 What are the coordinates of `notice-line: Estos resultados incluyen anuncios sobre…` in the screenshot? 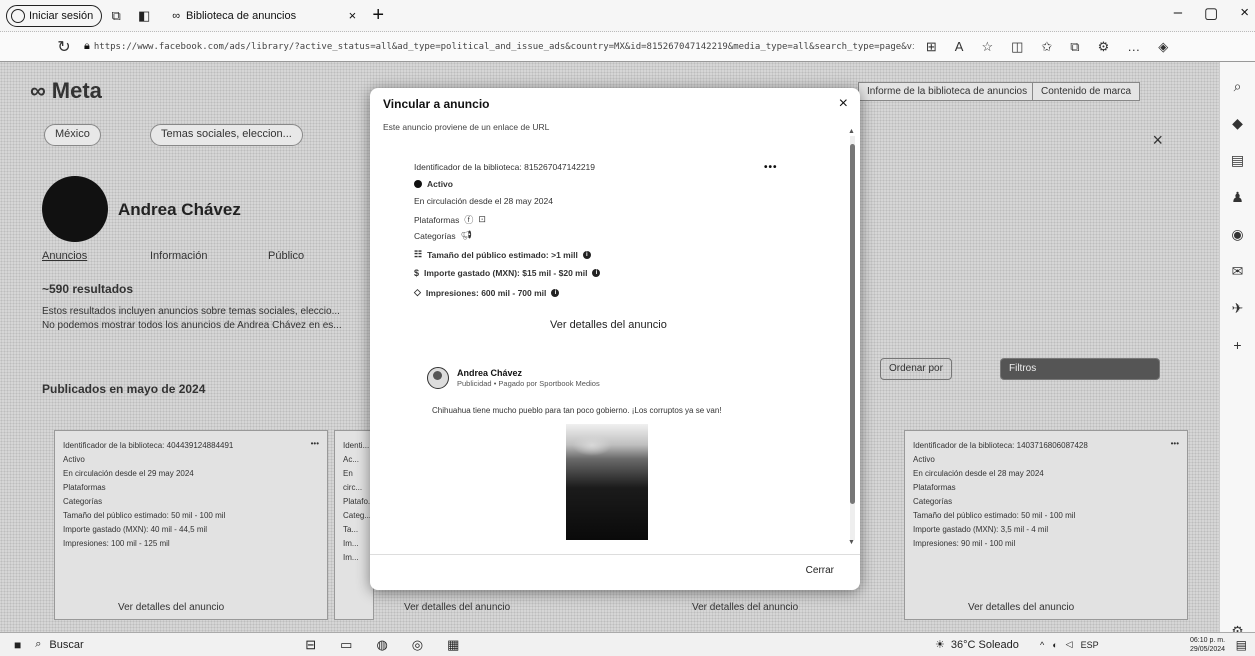 It's located at (191, 311).